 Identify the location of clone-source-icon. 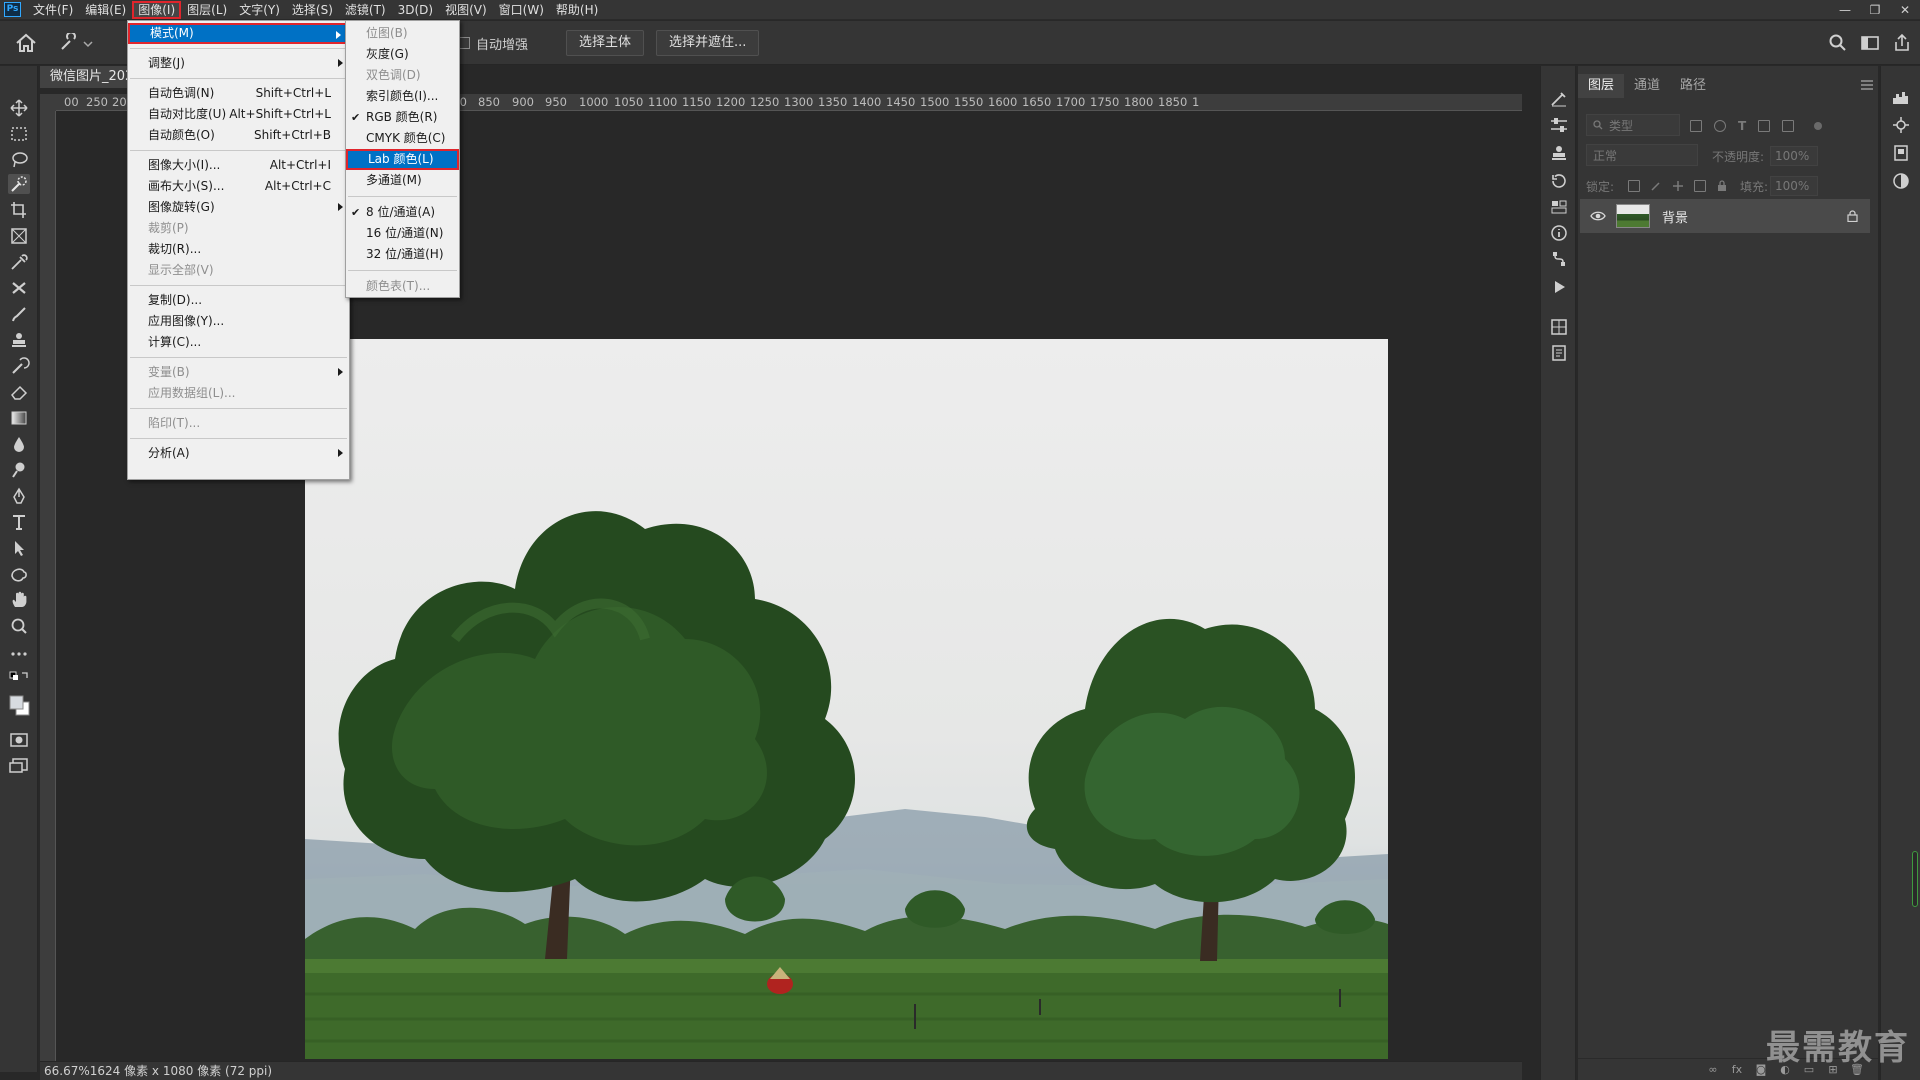
(1559, 153).